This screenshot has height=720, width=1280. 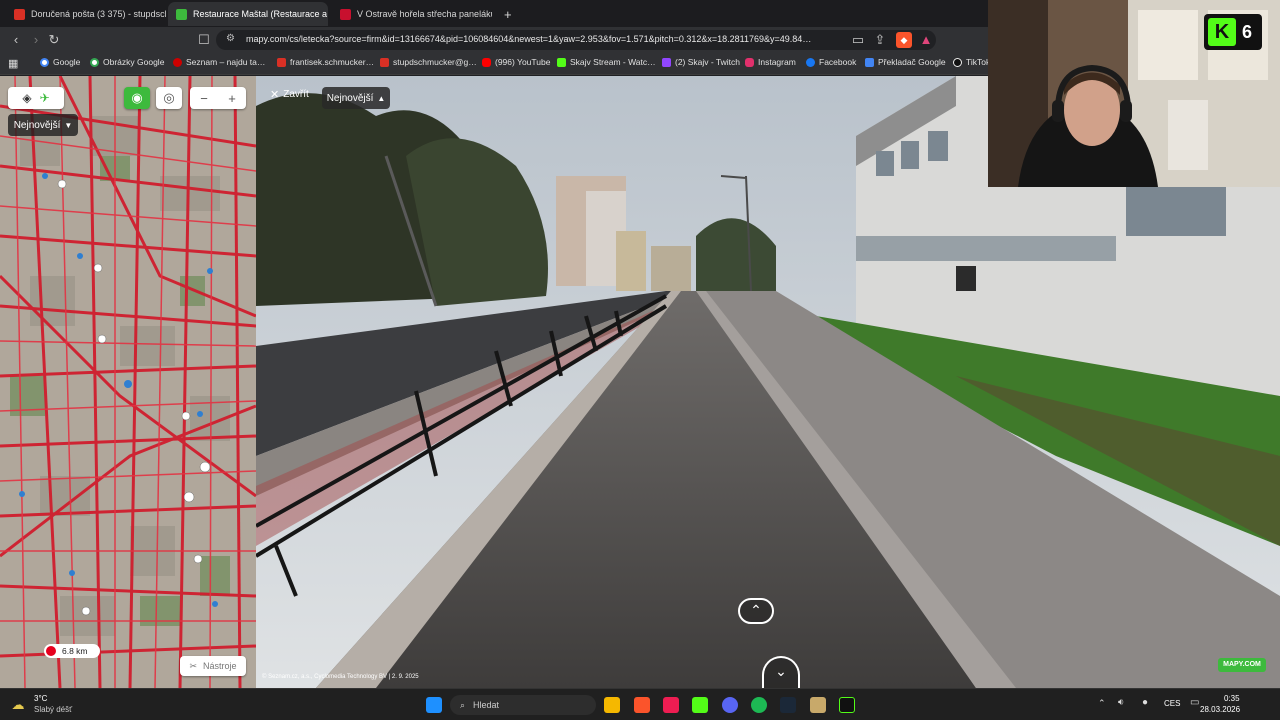 I want to click on zoom-in-button: +, so click(x=232, y=98).